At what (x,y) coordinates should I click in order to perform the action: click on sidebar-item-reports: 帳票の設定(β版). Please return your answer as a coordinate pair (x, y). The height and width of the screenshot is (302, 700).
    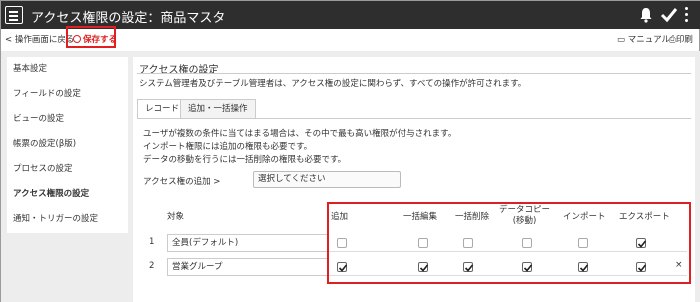
    Looking at the image, I should click on (67, 144).